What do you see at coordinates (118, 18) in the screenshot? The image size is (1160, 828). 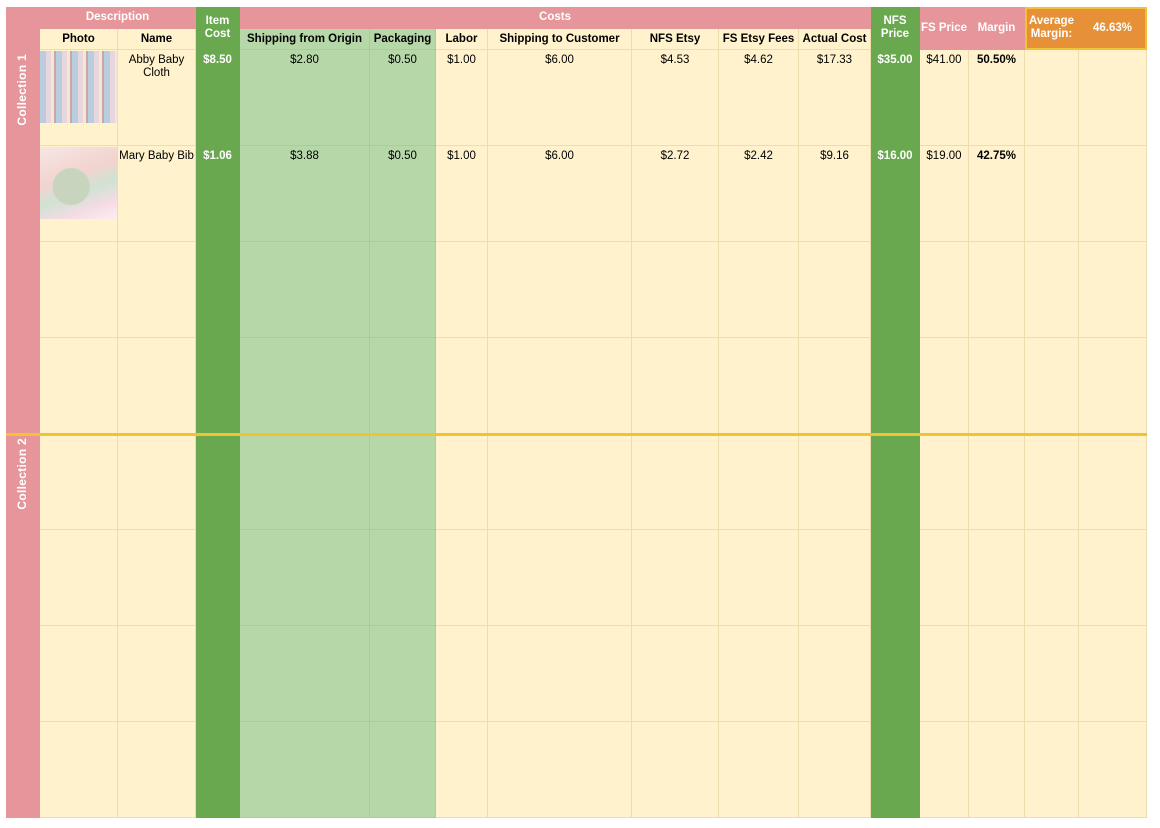 I see `header-description: Description` at bounding box center [118, 18].